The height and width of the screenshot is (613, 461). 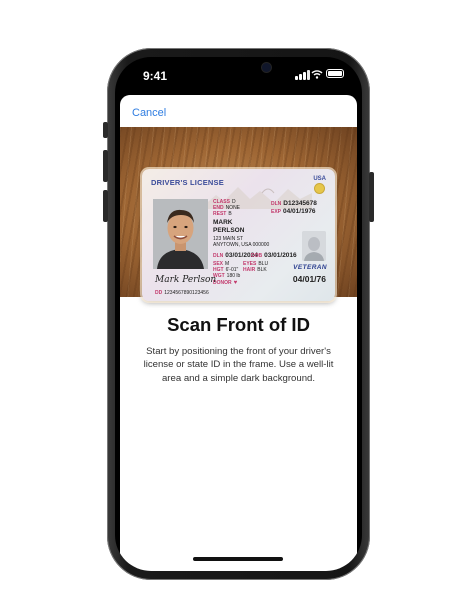 I want to click on cancel-button: Cancel, so click(x=149, y=113).